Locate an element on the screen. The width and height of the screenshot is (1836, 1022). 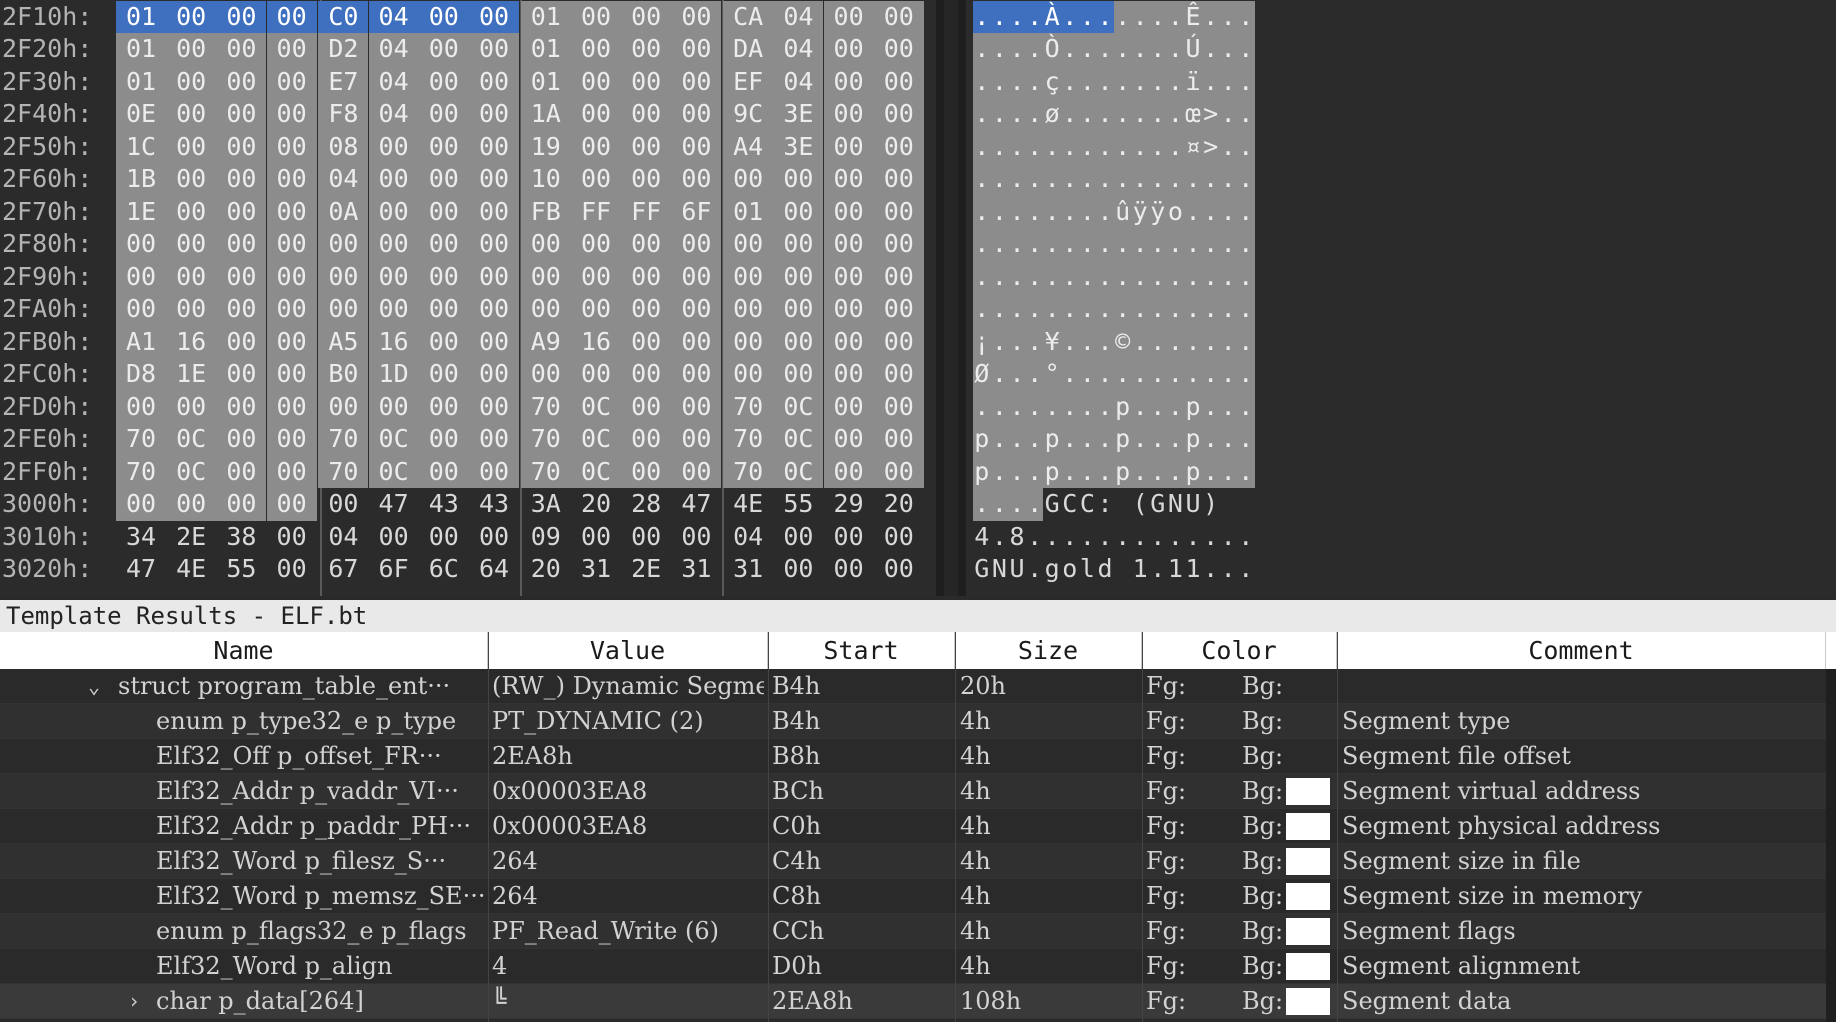
column-header-value: Value is located at coordinates (628, 650).